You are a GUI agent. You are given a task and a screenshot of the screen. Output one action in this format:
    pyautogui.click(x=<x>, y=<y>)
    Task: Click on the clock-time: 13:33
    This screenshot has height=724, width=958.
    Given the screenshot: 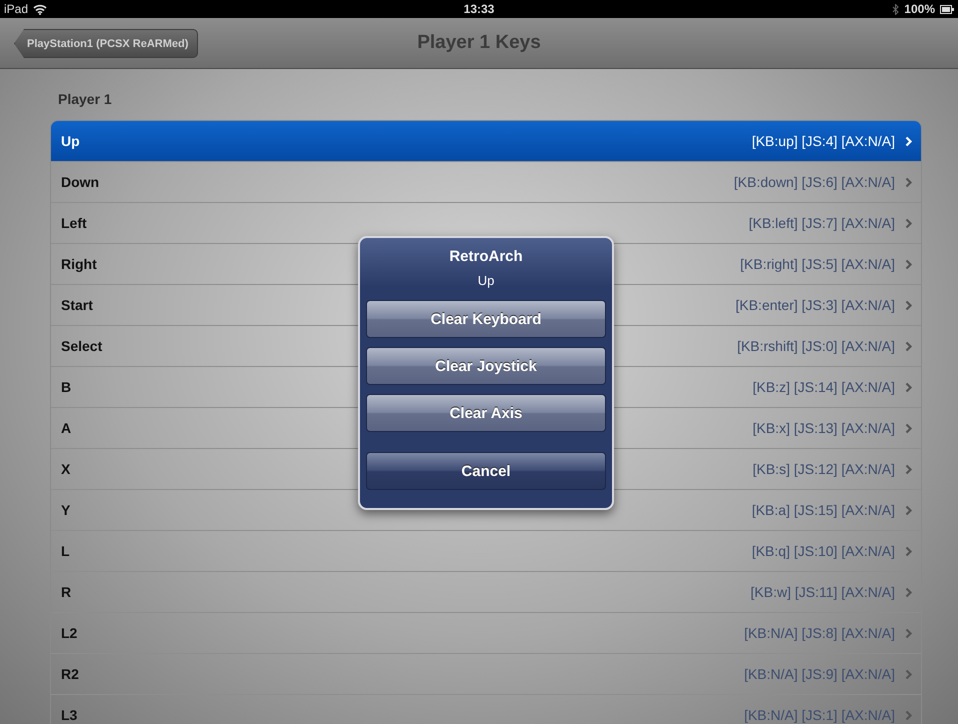 What is the action you would take?
    pyautogui.click(x=479, y=9)
    